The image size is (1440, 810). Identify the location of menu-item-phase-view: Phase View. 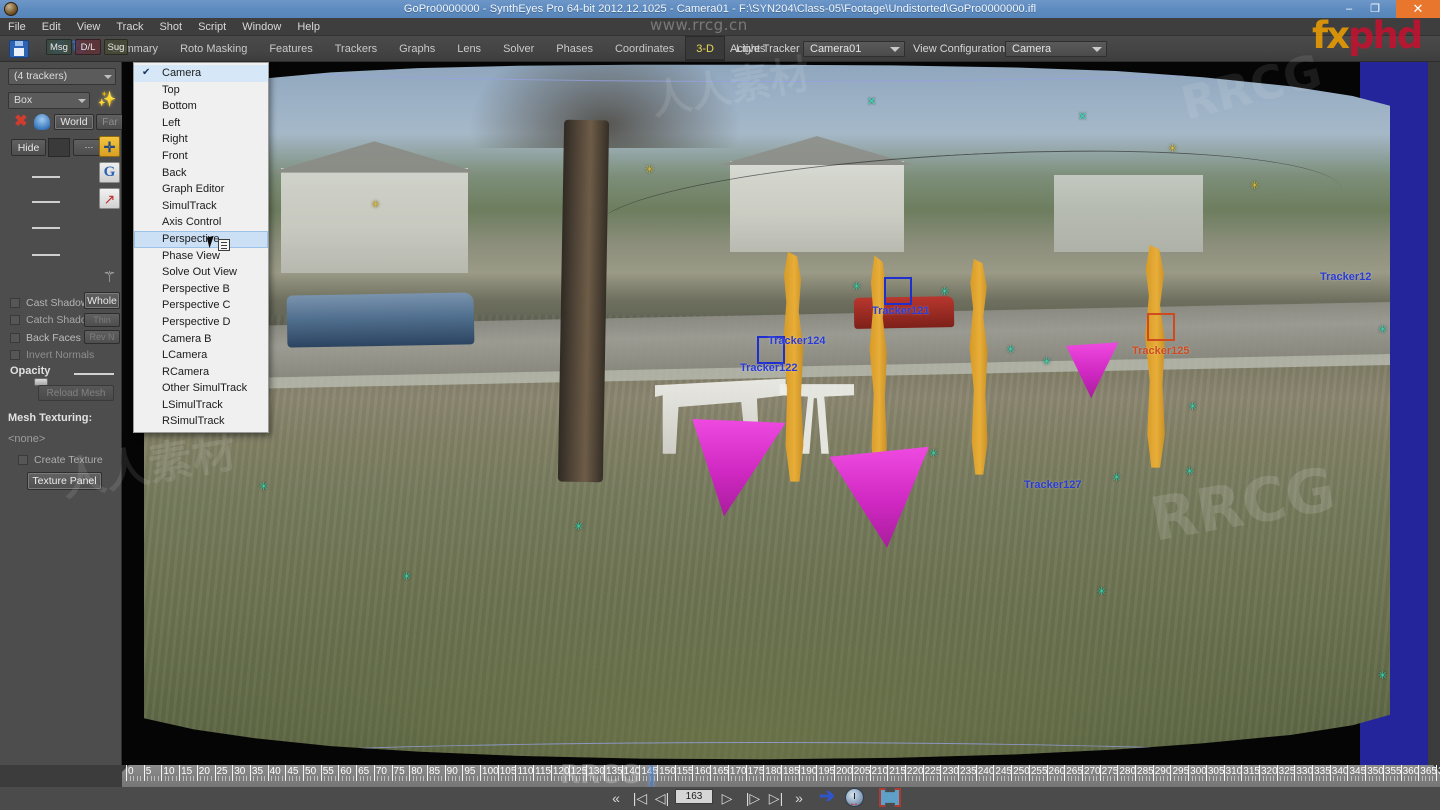
(201, 256).